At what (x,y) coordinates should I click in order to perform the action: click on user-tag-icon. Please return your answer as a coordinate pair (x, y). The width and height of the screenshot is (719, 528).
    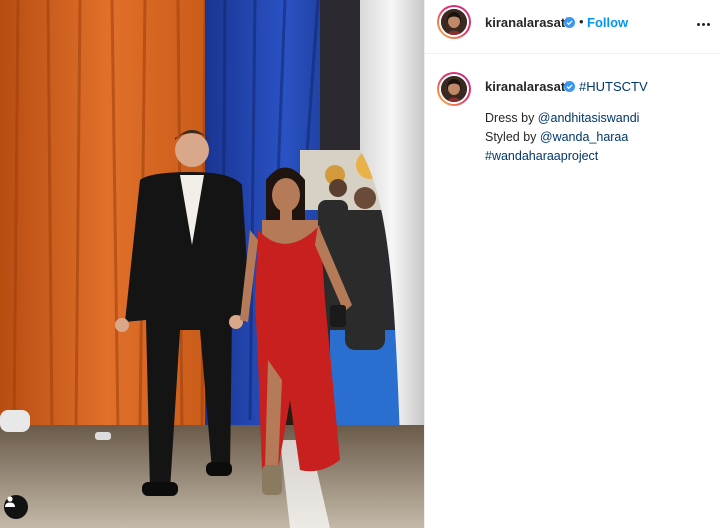
    Looking at the image, I should click on (10, 501).